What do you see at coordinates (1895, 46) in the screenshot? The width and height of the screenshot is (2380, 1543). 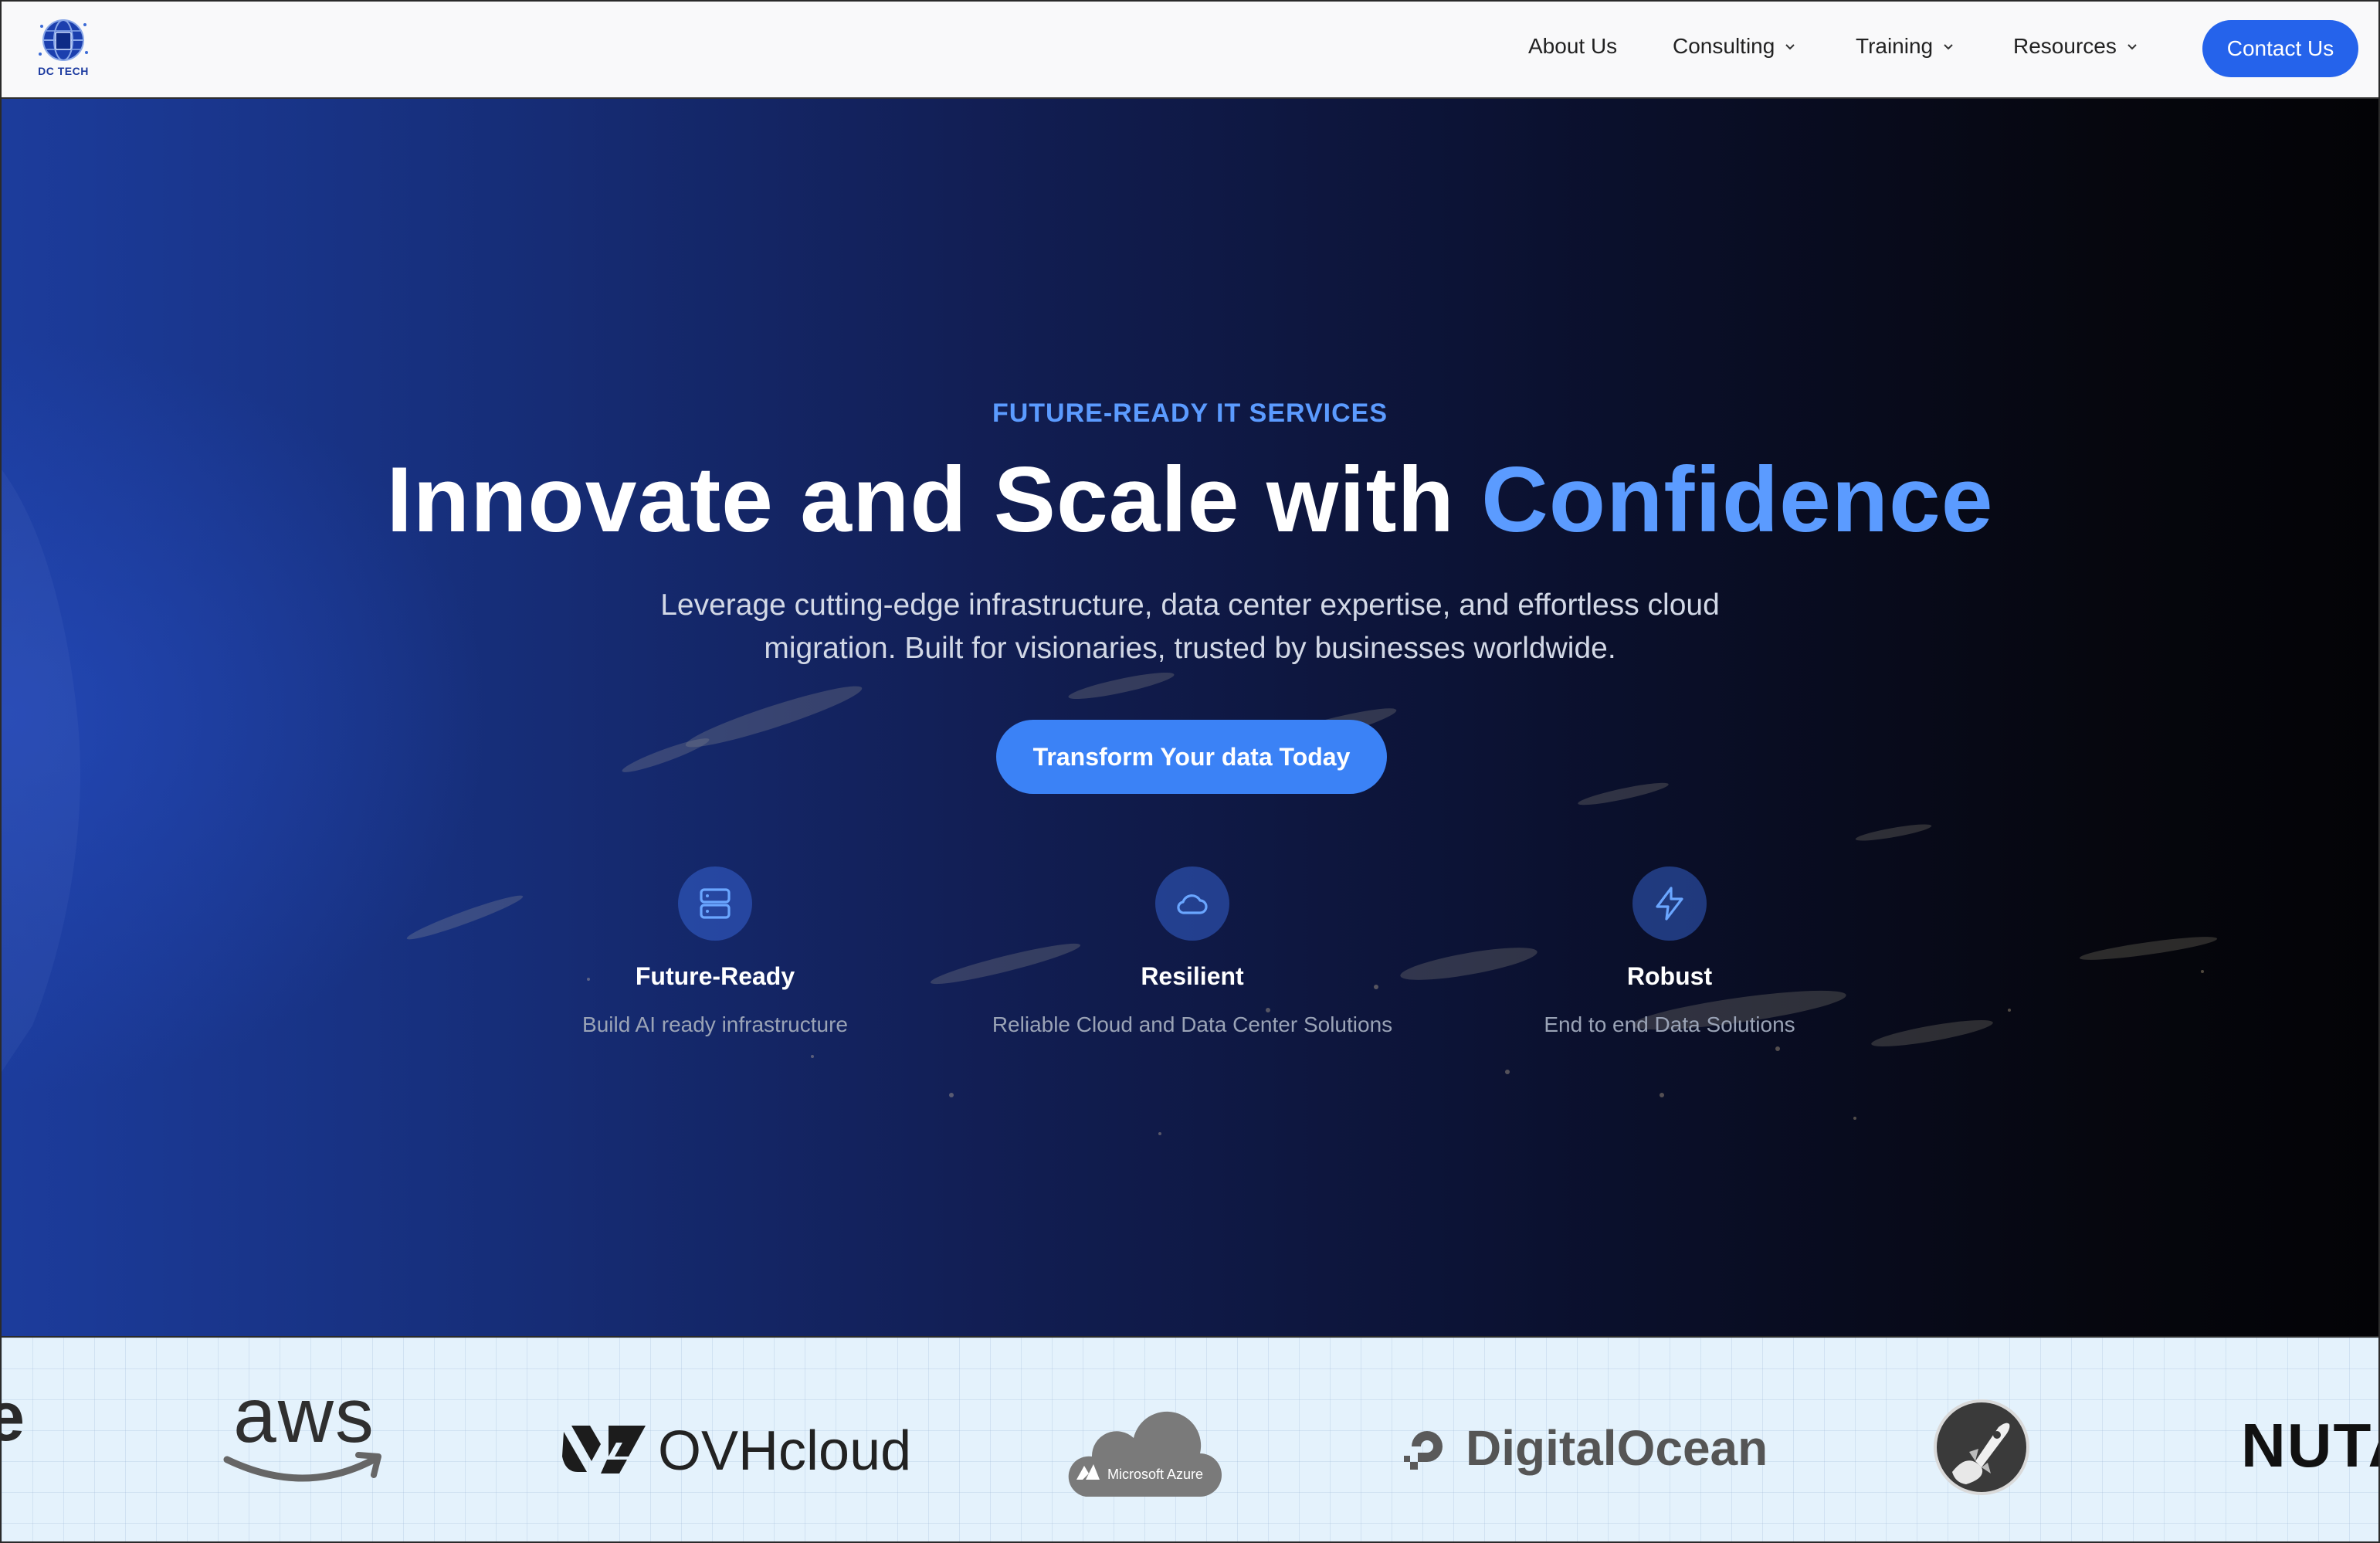 I see `nav-training-label: Training` at bounding box center [1895, 46].